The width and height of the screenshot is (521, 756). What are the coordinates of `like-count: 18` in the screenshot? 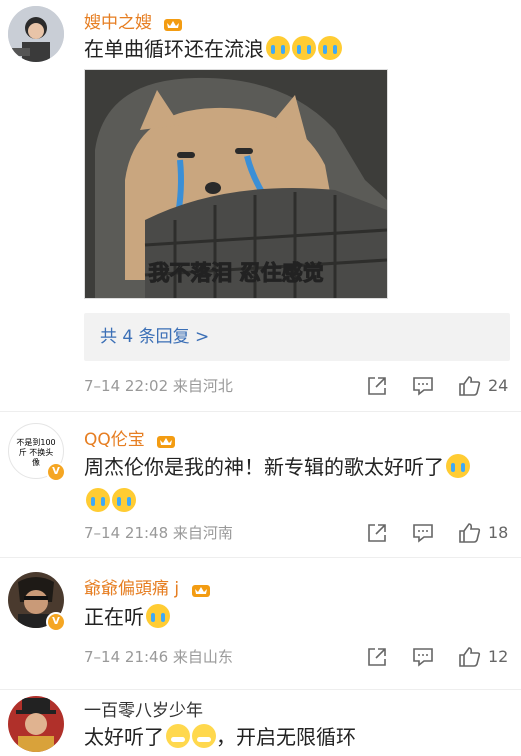 It's located at (498, 532).